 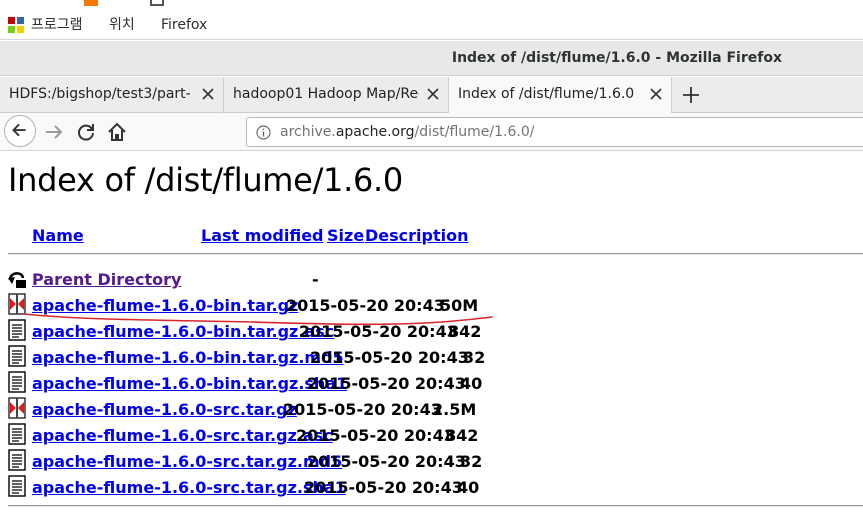 What do you see at coordinates (431, 283) in the screenshot?
I see `parent-directory-row: Parent Directory -` at bounding box center [431, 283].